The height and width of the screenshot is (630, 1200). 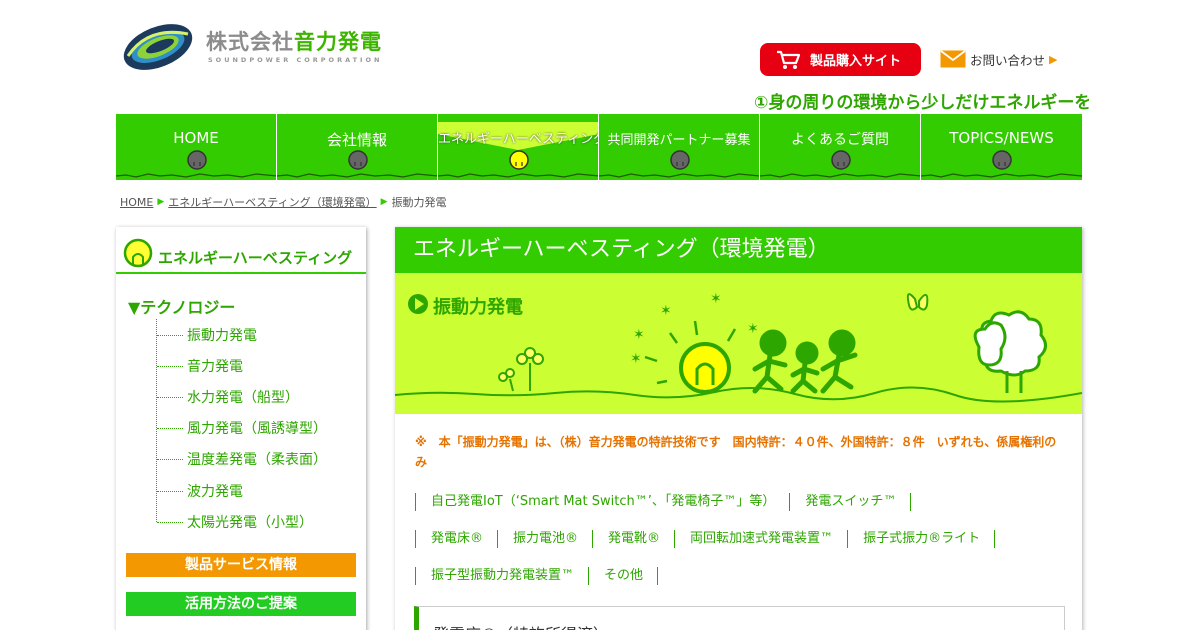 What do you see at coordinates (478, 307) in the screenshot?
I see `banner-title: 振動力発電` at bounding box center [478, 307].